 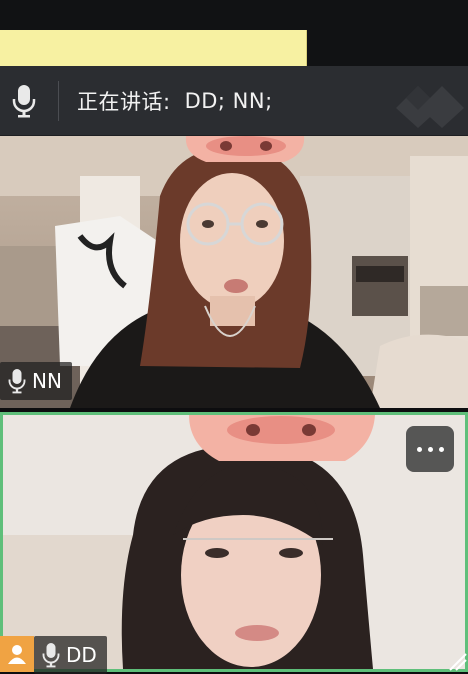 I want to click on participant-label-nn: NN, so click(x=36, y=381).